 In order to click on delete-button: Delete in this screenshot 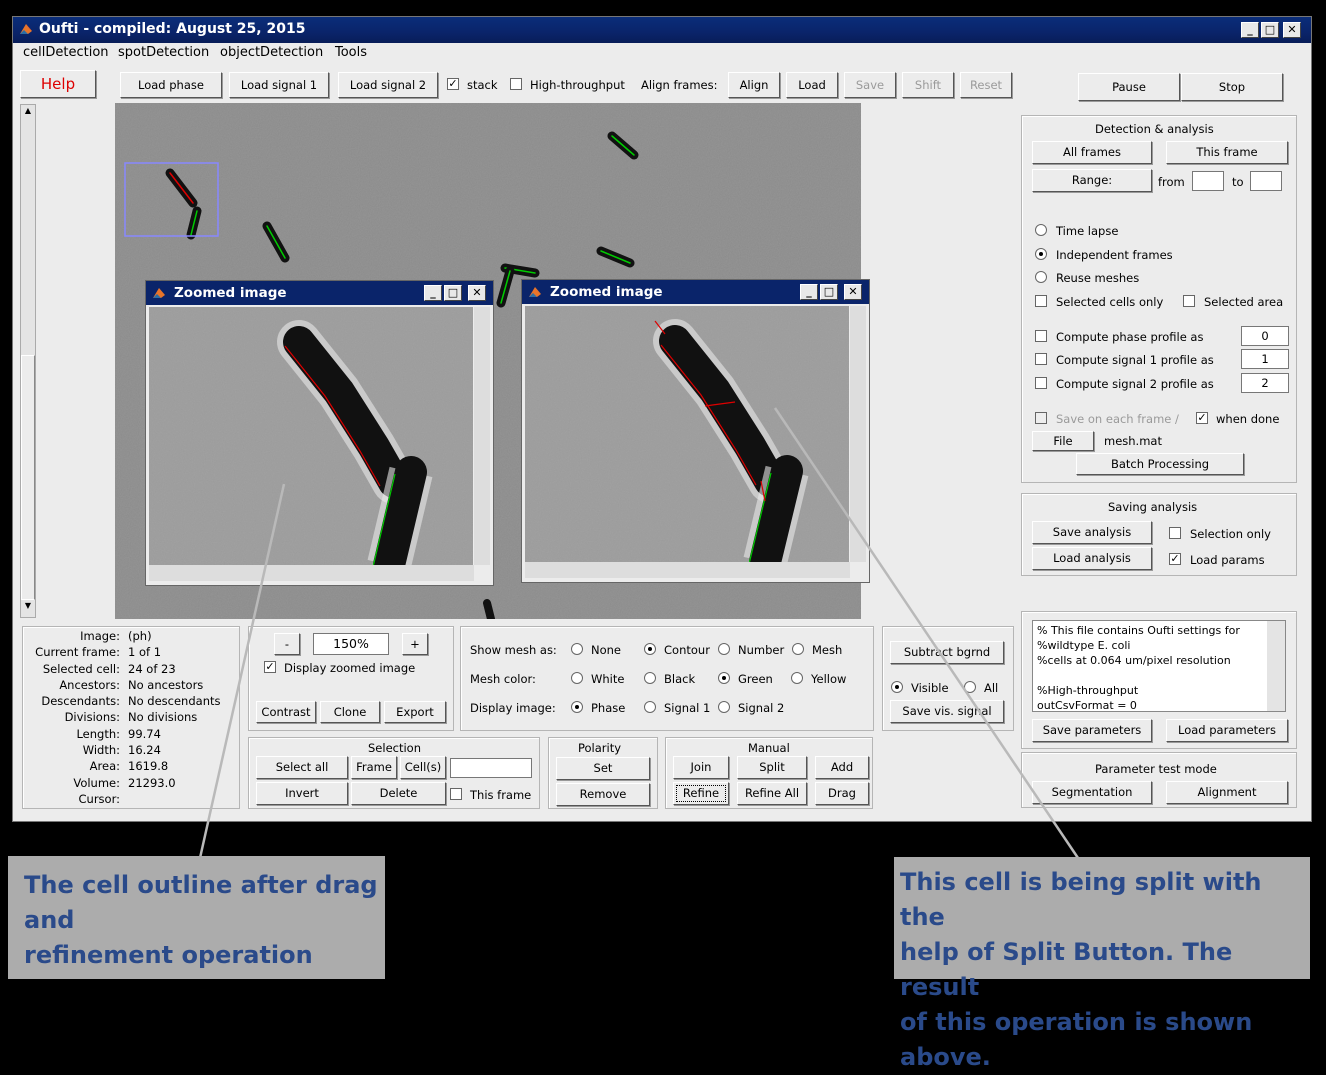, I will do `click(398, 793)`.